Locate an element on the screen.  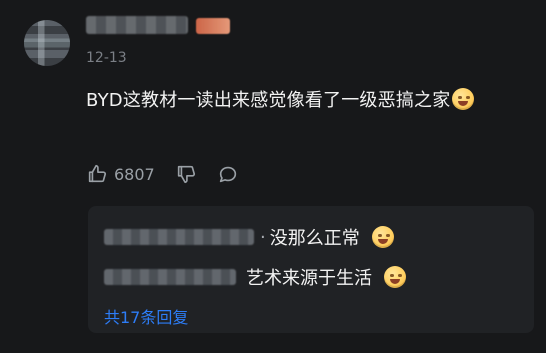
comment-body: BYD这教材一读出来感觉像看了一级恶搞之家 is located at coordinates (306, 101).